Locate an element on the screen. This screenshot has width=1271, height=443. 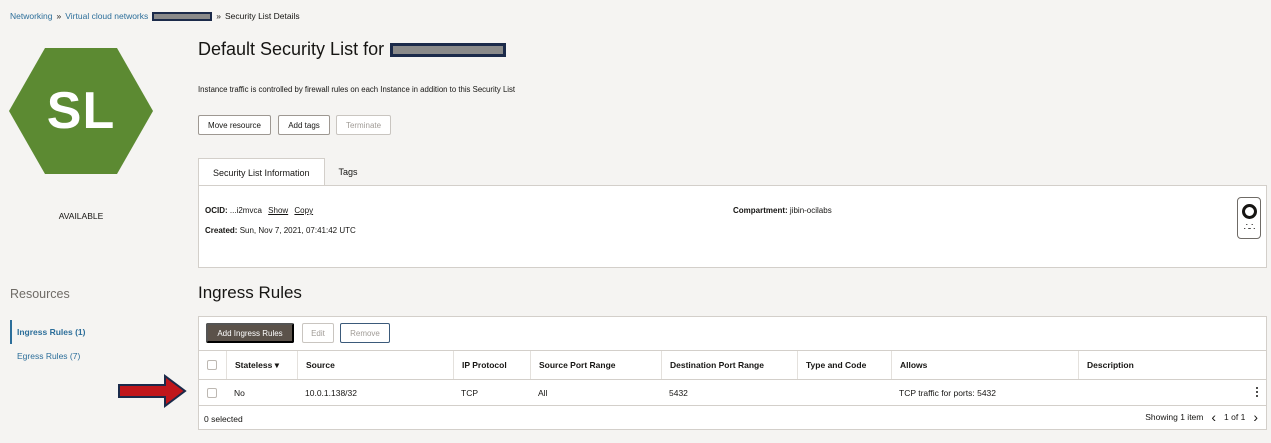
add-ingress-rules-button: Add Ingress Rules is located at coordinates (250, 333).